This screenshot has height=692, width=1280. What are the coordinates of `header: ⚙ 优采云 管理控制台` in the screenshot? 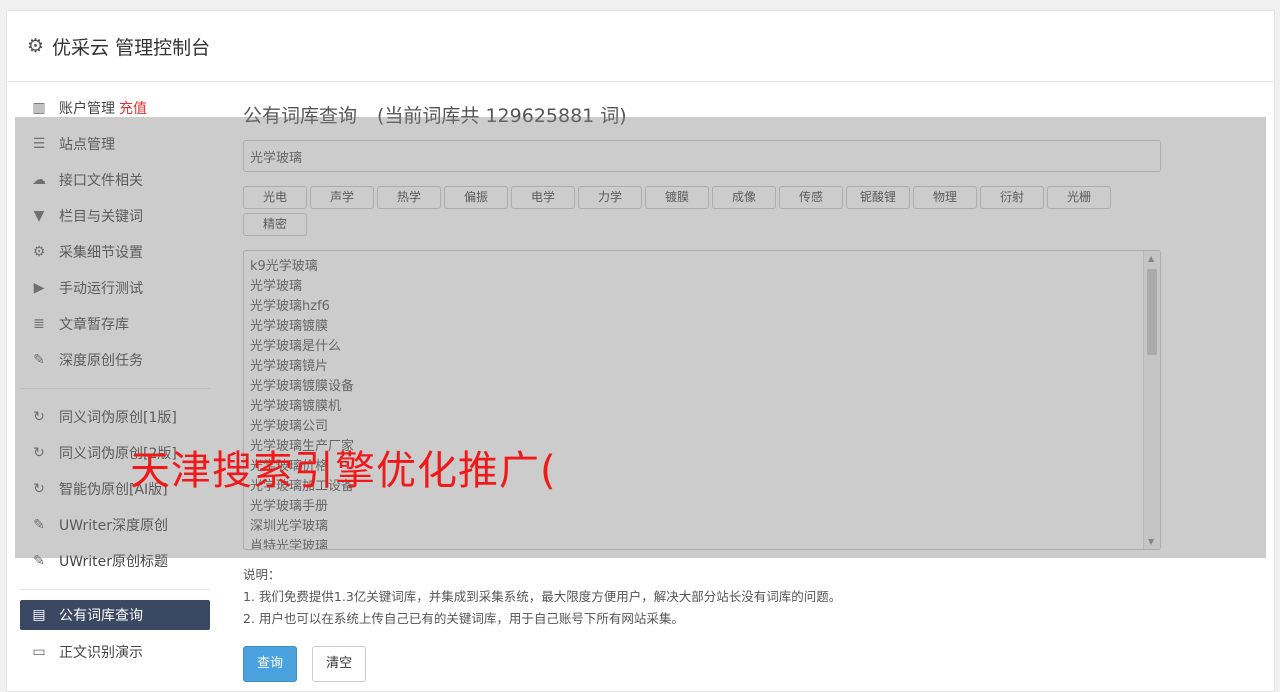 It's located at (640, 46).